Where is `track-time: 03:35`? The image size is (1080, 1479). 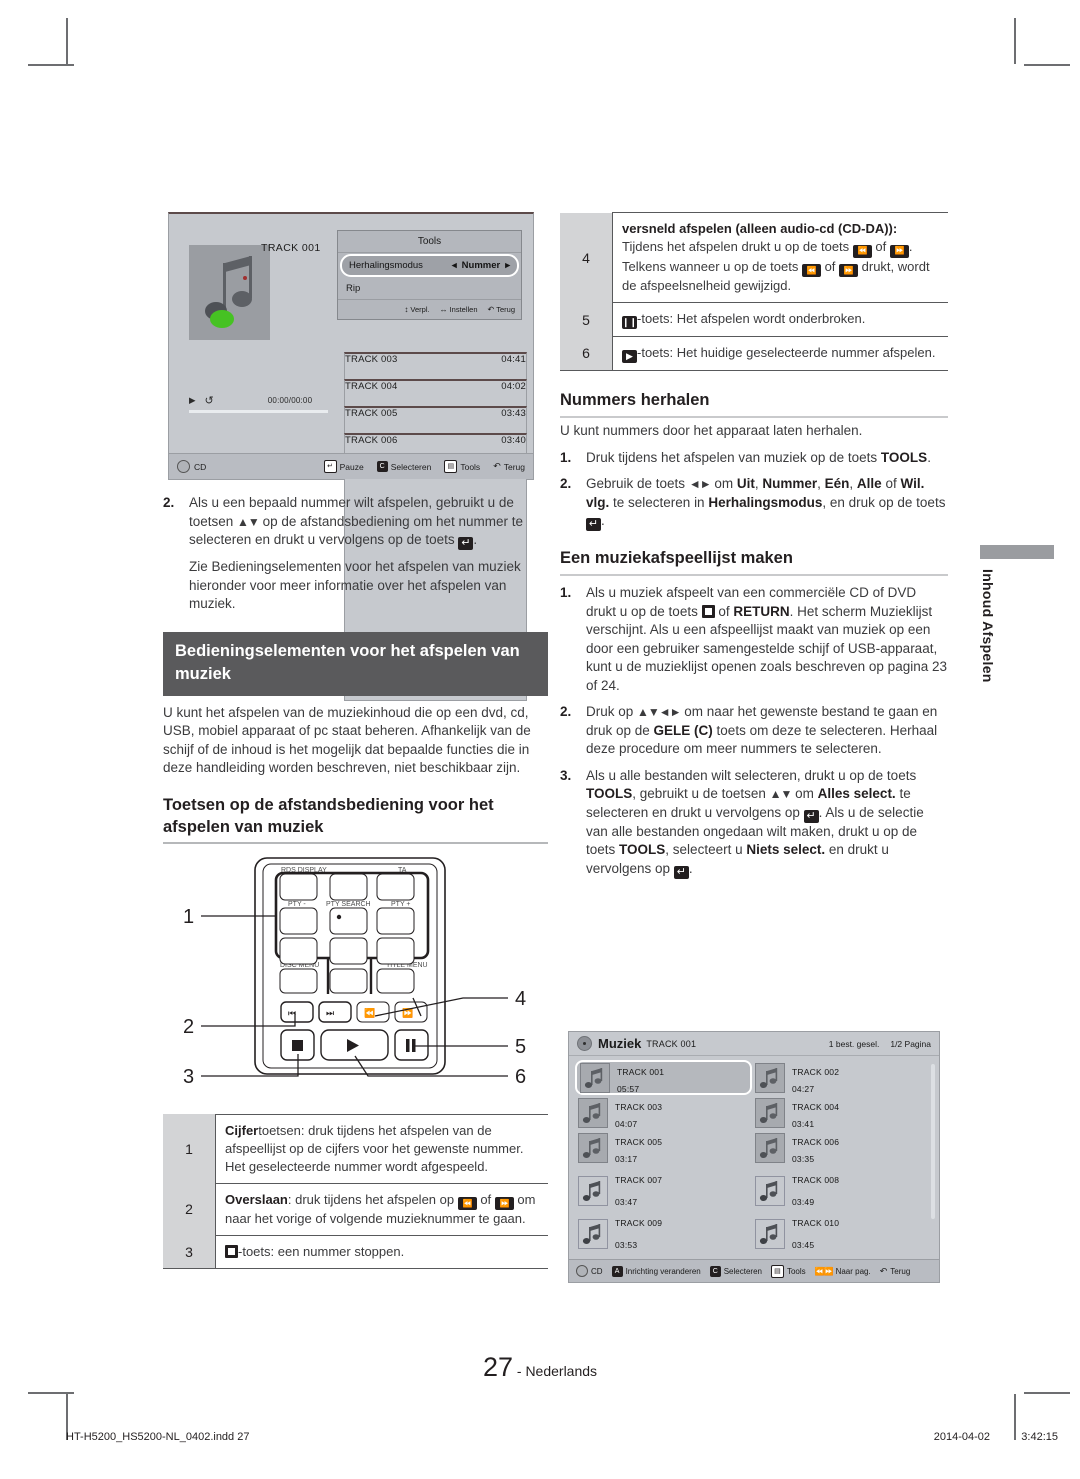 track-time: 03:35 is located at coordinates (803, 1158).